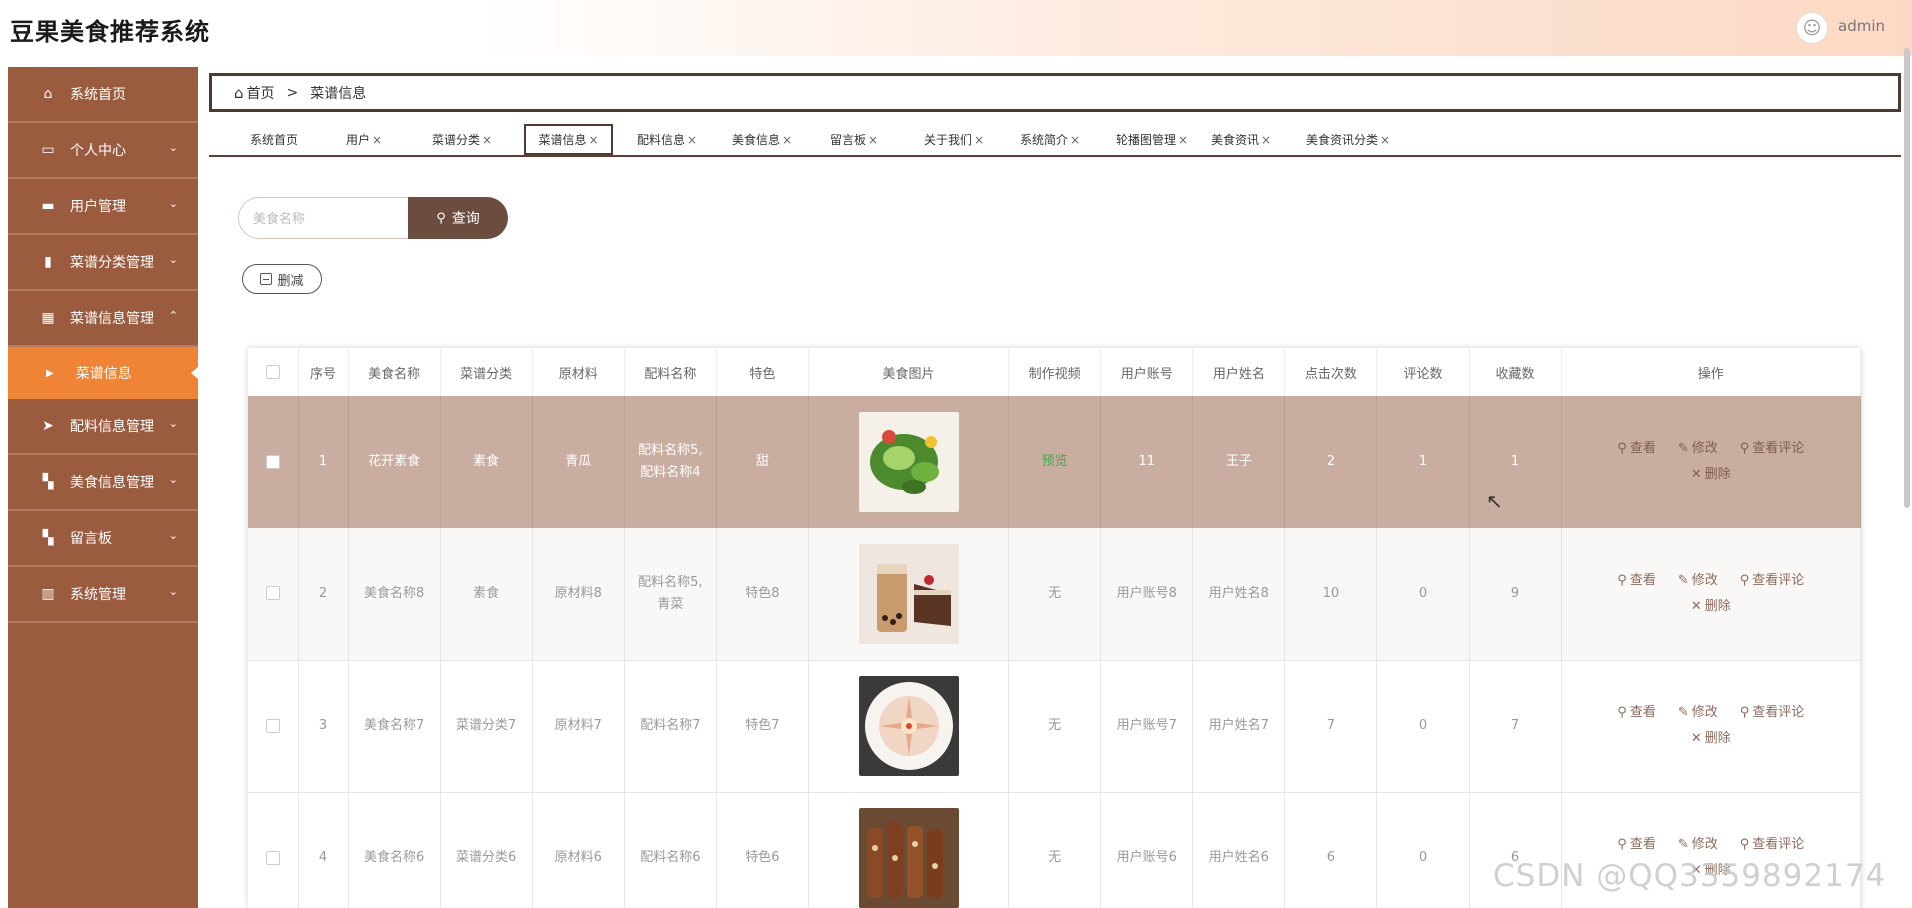  What do you see at coordinates (1050, 139) in the screenshot?
I see `tab-system-intro: 系统简介 ×` at bounding box center [1050, 139].